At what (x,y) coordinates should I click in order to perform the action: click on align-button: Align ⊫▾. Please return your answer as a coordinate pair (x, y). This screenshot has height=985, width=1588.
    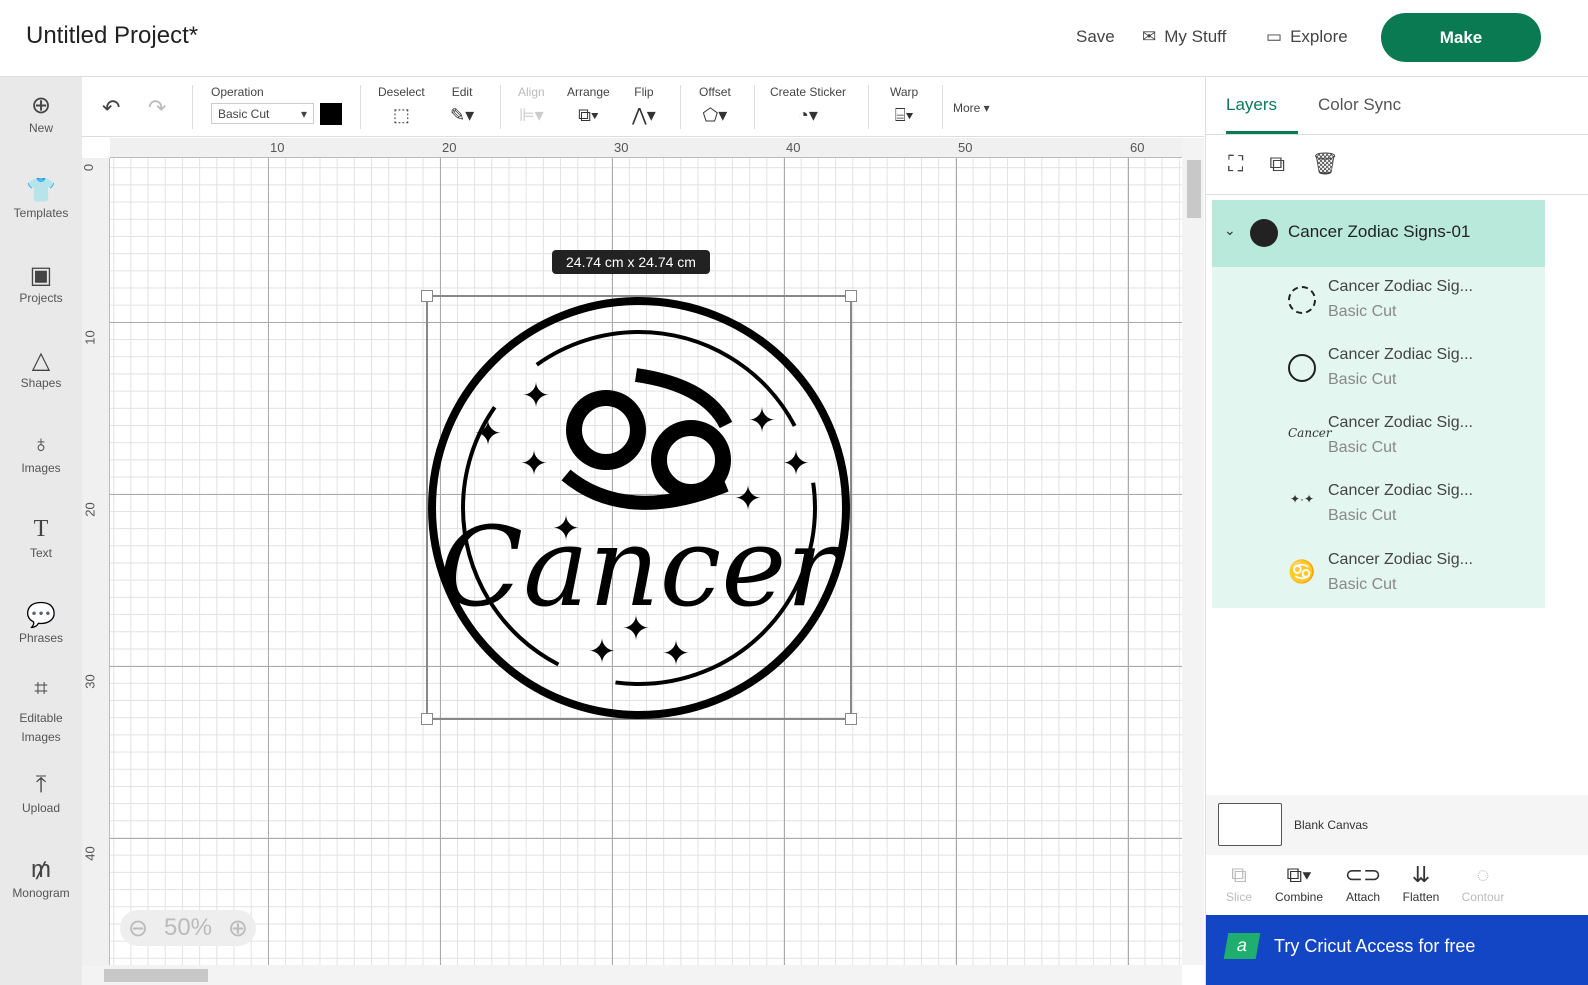
    Looking at the image, I should click on (531, 105).